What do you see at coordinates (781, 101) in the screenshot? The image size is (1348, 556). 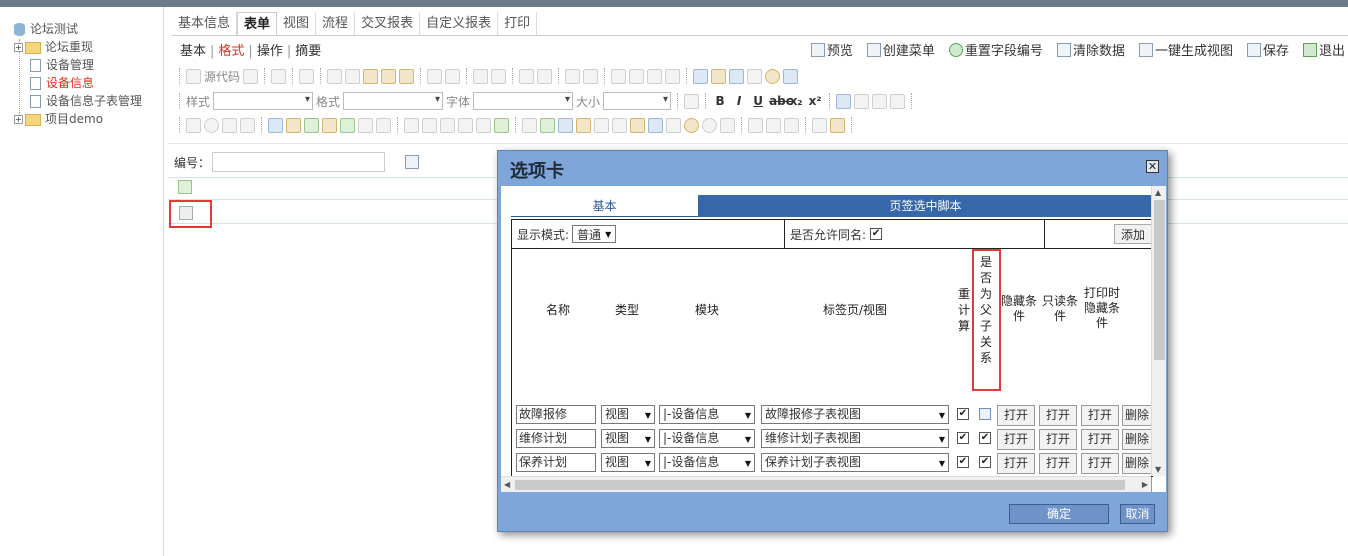 I see `strike-icon: abc` at bounding box center [781, 101].